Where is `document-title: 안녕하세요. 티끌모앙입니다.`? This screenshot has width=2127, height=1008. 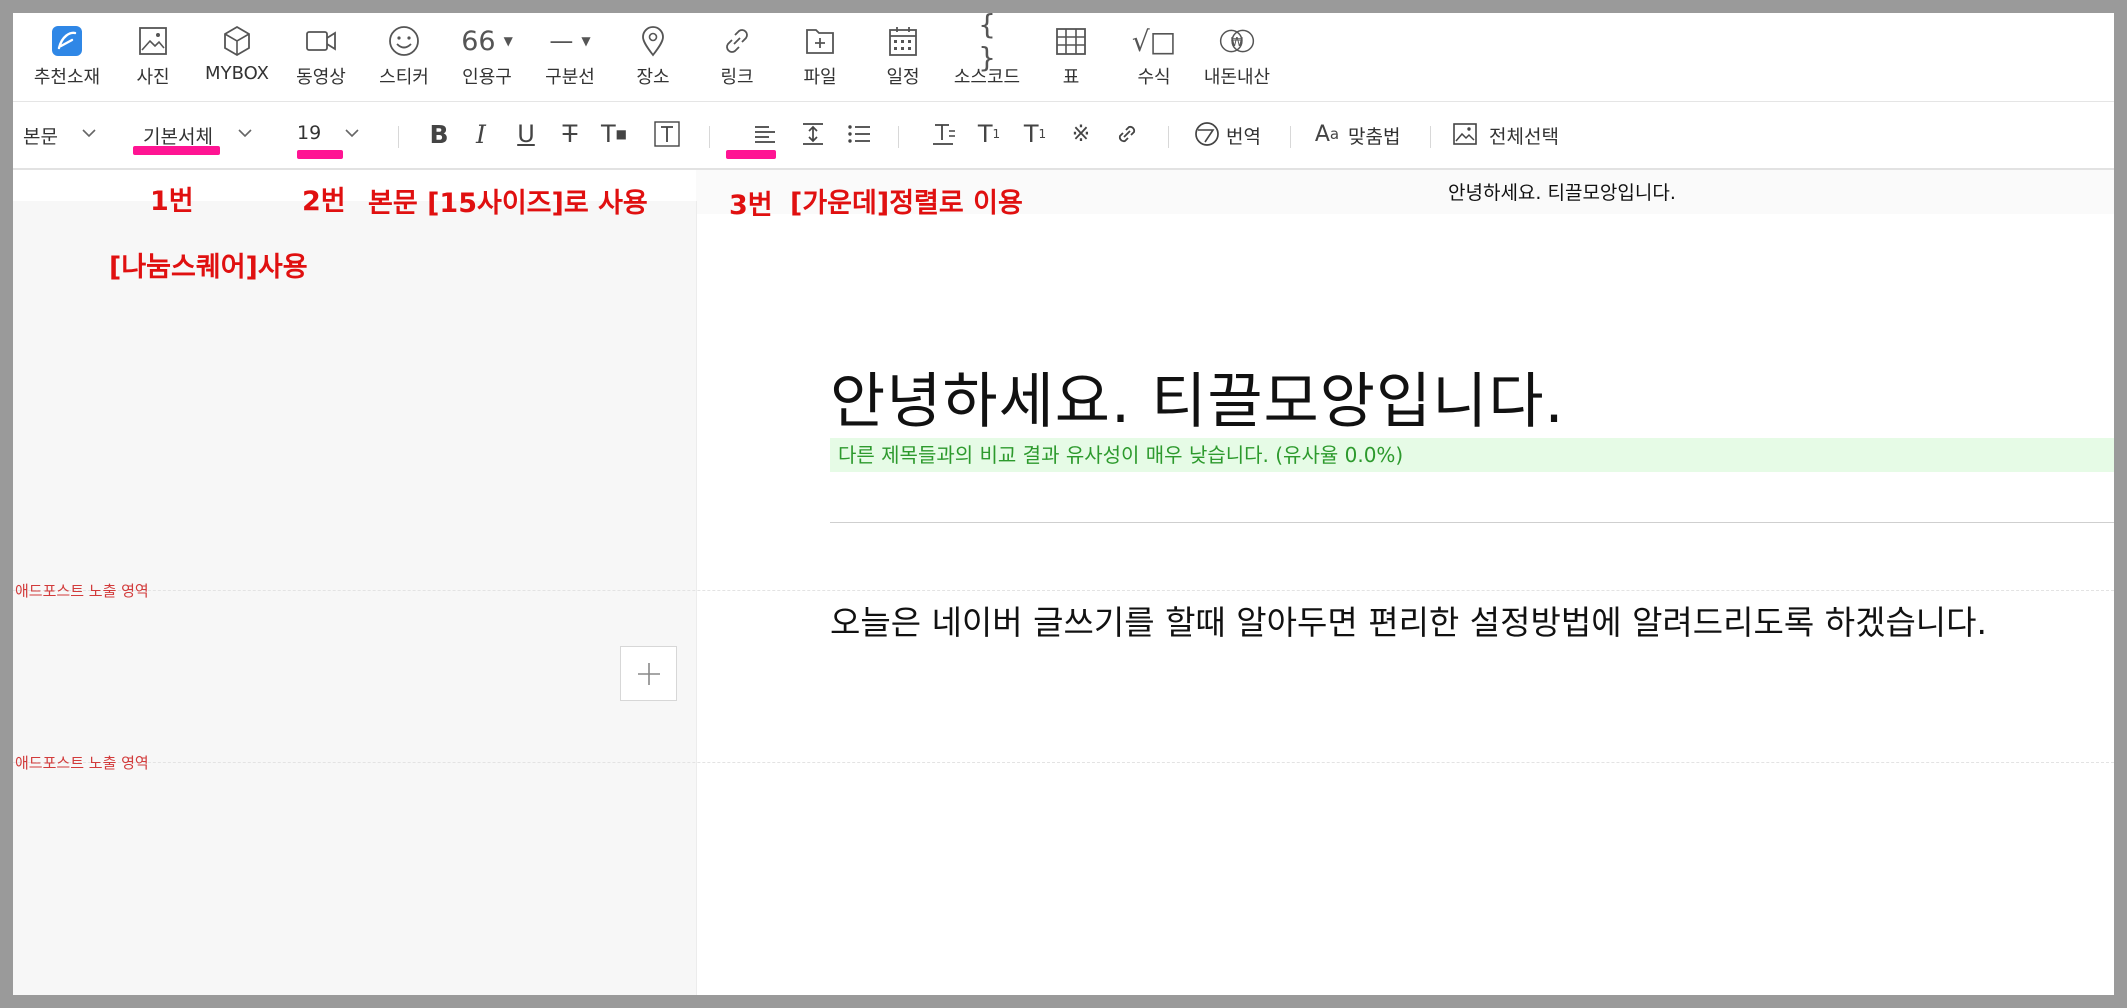 document-title: 안녕하세요. 티끌모앙입니다. is located at coordinates (1197, 396).